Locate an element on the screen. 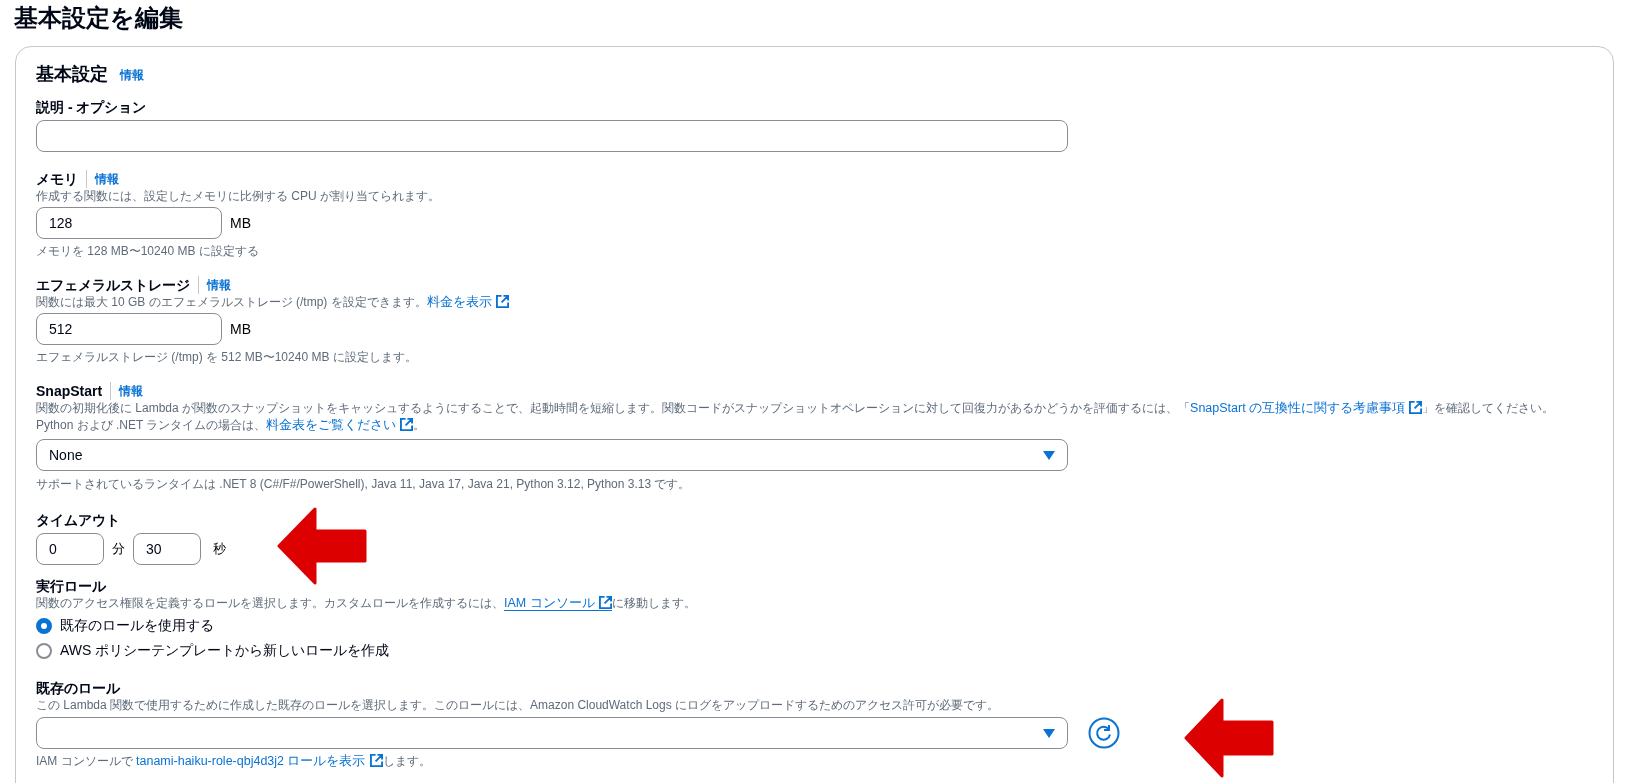  help-text: IAM コンソールで tanami-haiku-role-qbj4d3j2 ロールを表示 します。 is located at coordinates (234, 761).